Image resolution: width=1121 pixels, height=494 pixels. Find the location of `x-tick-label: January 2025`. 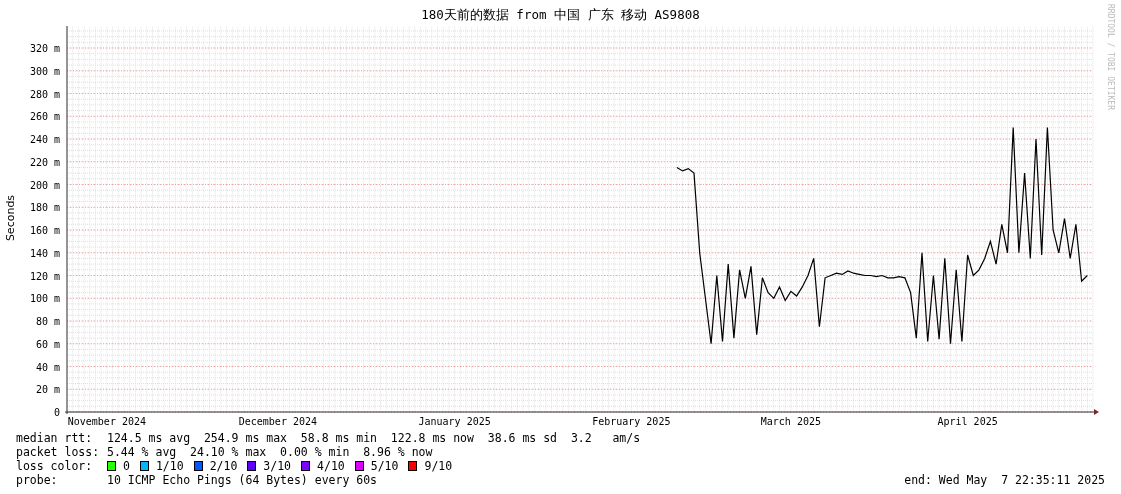

x-tick-label: January 2025 is located at coordinates (454, 421).